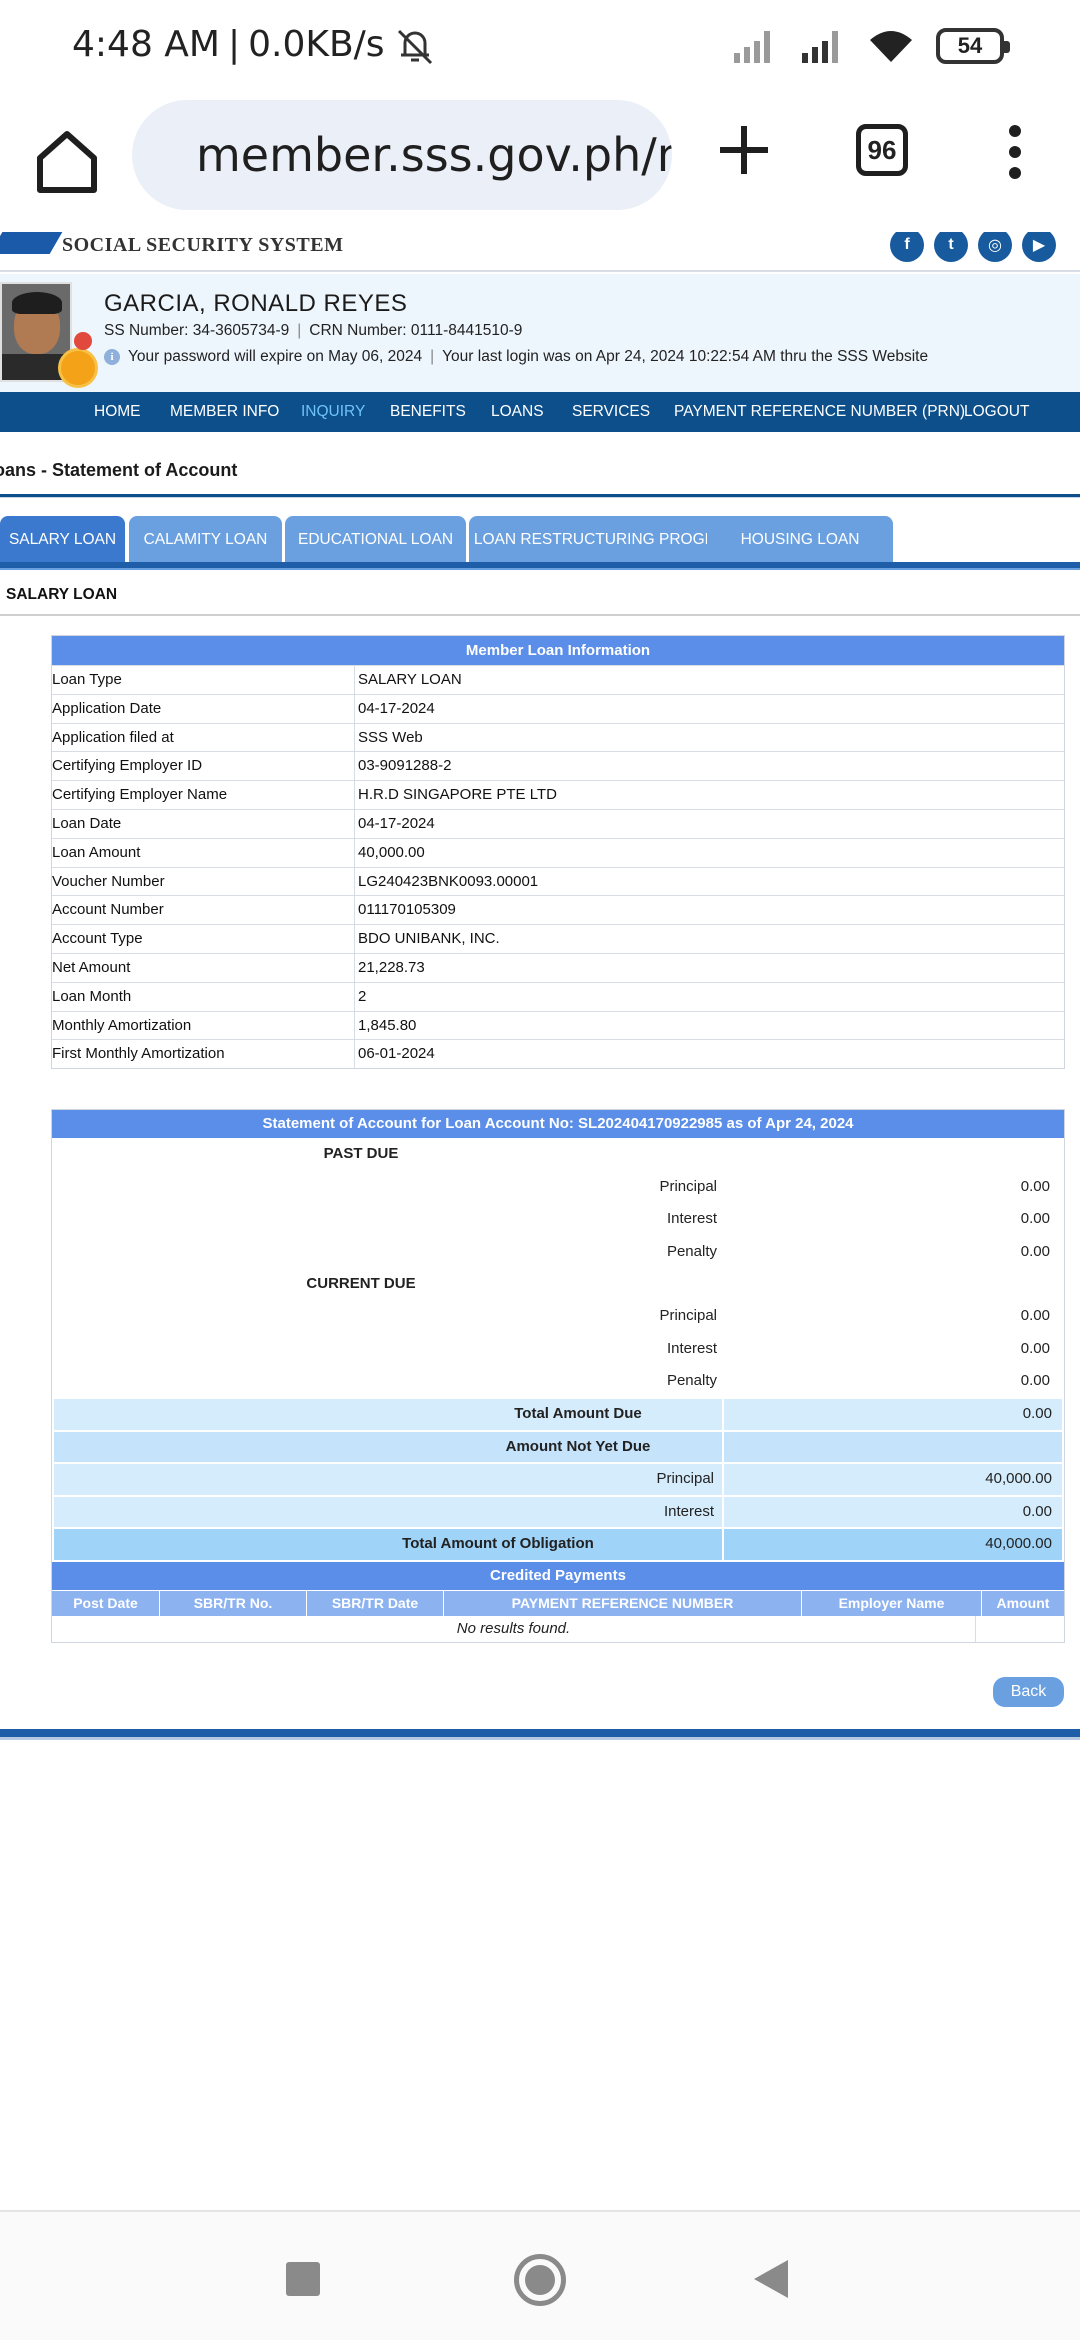 The height and width of the screenshot is (2340, 1080). What do you see at coordinates (996, 412) in the screenshot?
I see `nav-logout: LOGOUT` at bounding box center [996, 412].